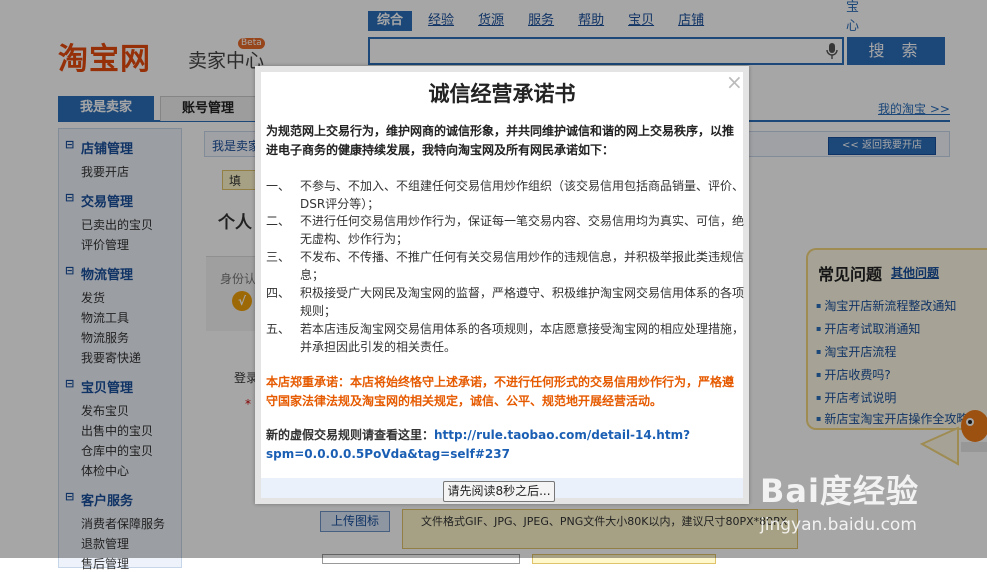  What do you see at coordinates (839, 491) in the screenshot?
I see `baidu-watermark: Bai度经验` at bounding box center [839, 491].